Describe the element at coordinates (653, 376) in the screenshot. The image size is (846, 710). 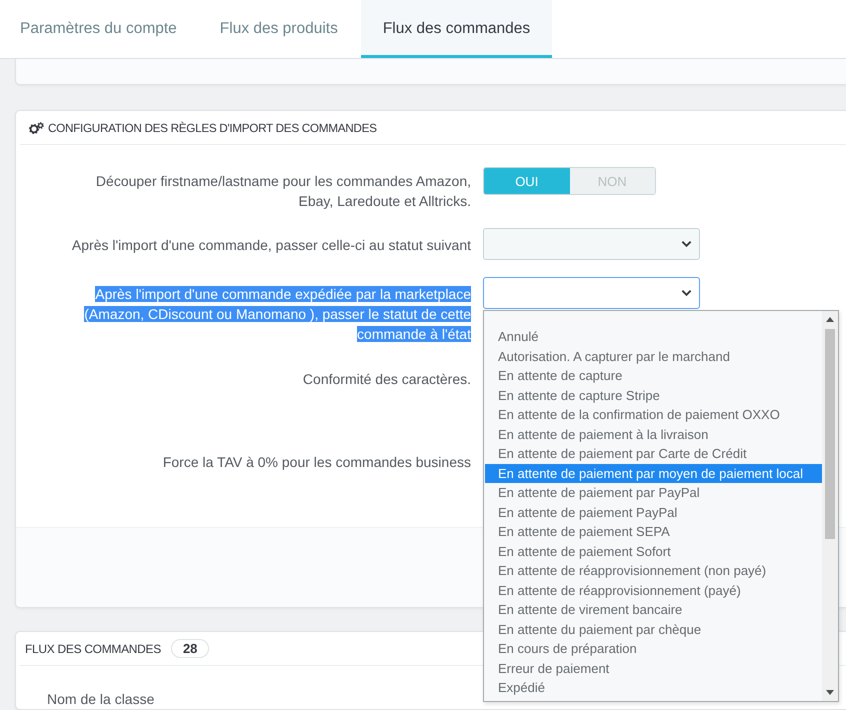
I see `dropdown-option: En attente de capture` at that location.